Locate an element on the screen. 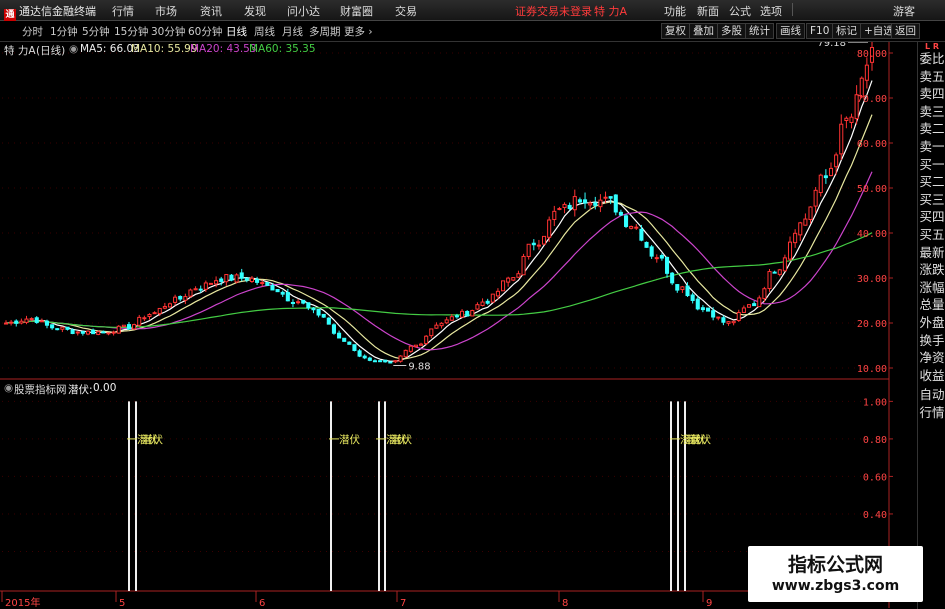  sidebar-item-0: 委比 is located at coordinates (931, 57).